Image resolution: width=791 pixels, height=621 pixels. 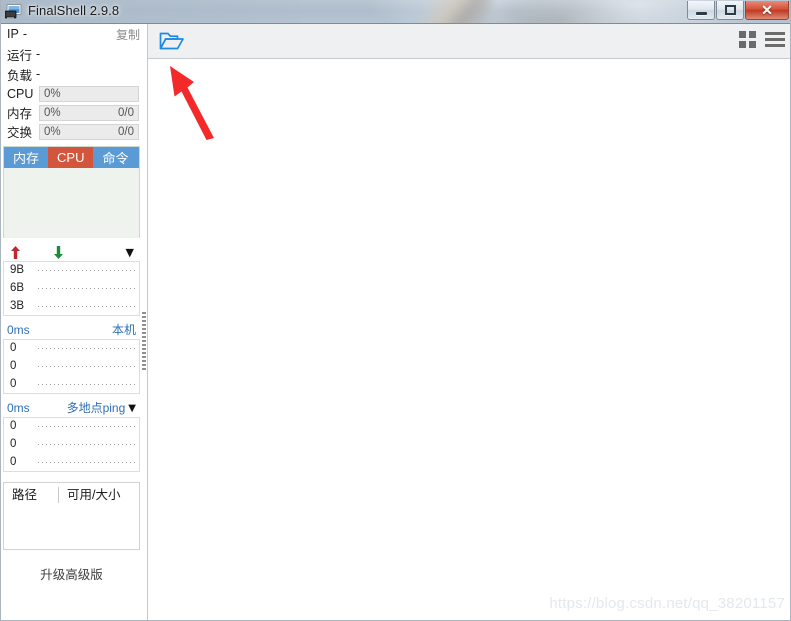 I want to click on view-mode-controls, so click(x=762, y=39).